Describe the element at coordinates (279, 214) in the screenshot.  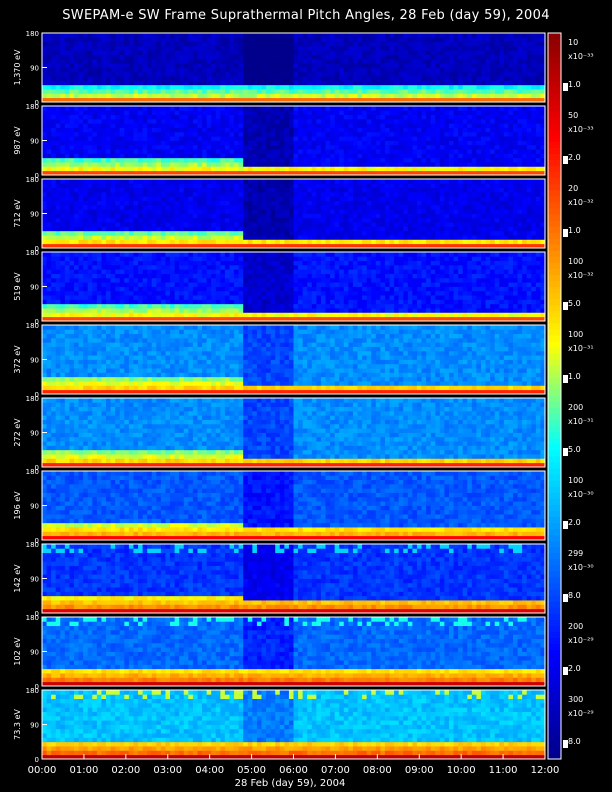
I see `panel-2: 090180712 eV` at that location.